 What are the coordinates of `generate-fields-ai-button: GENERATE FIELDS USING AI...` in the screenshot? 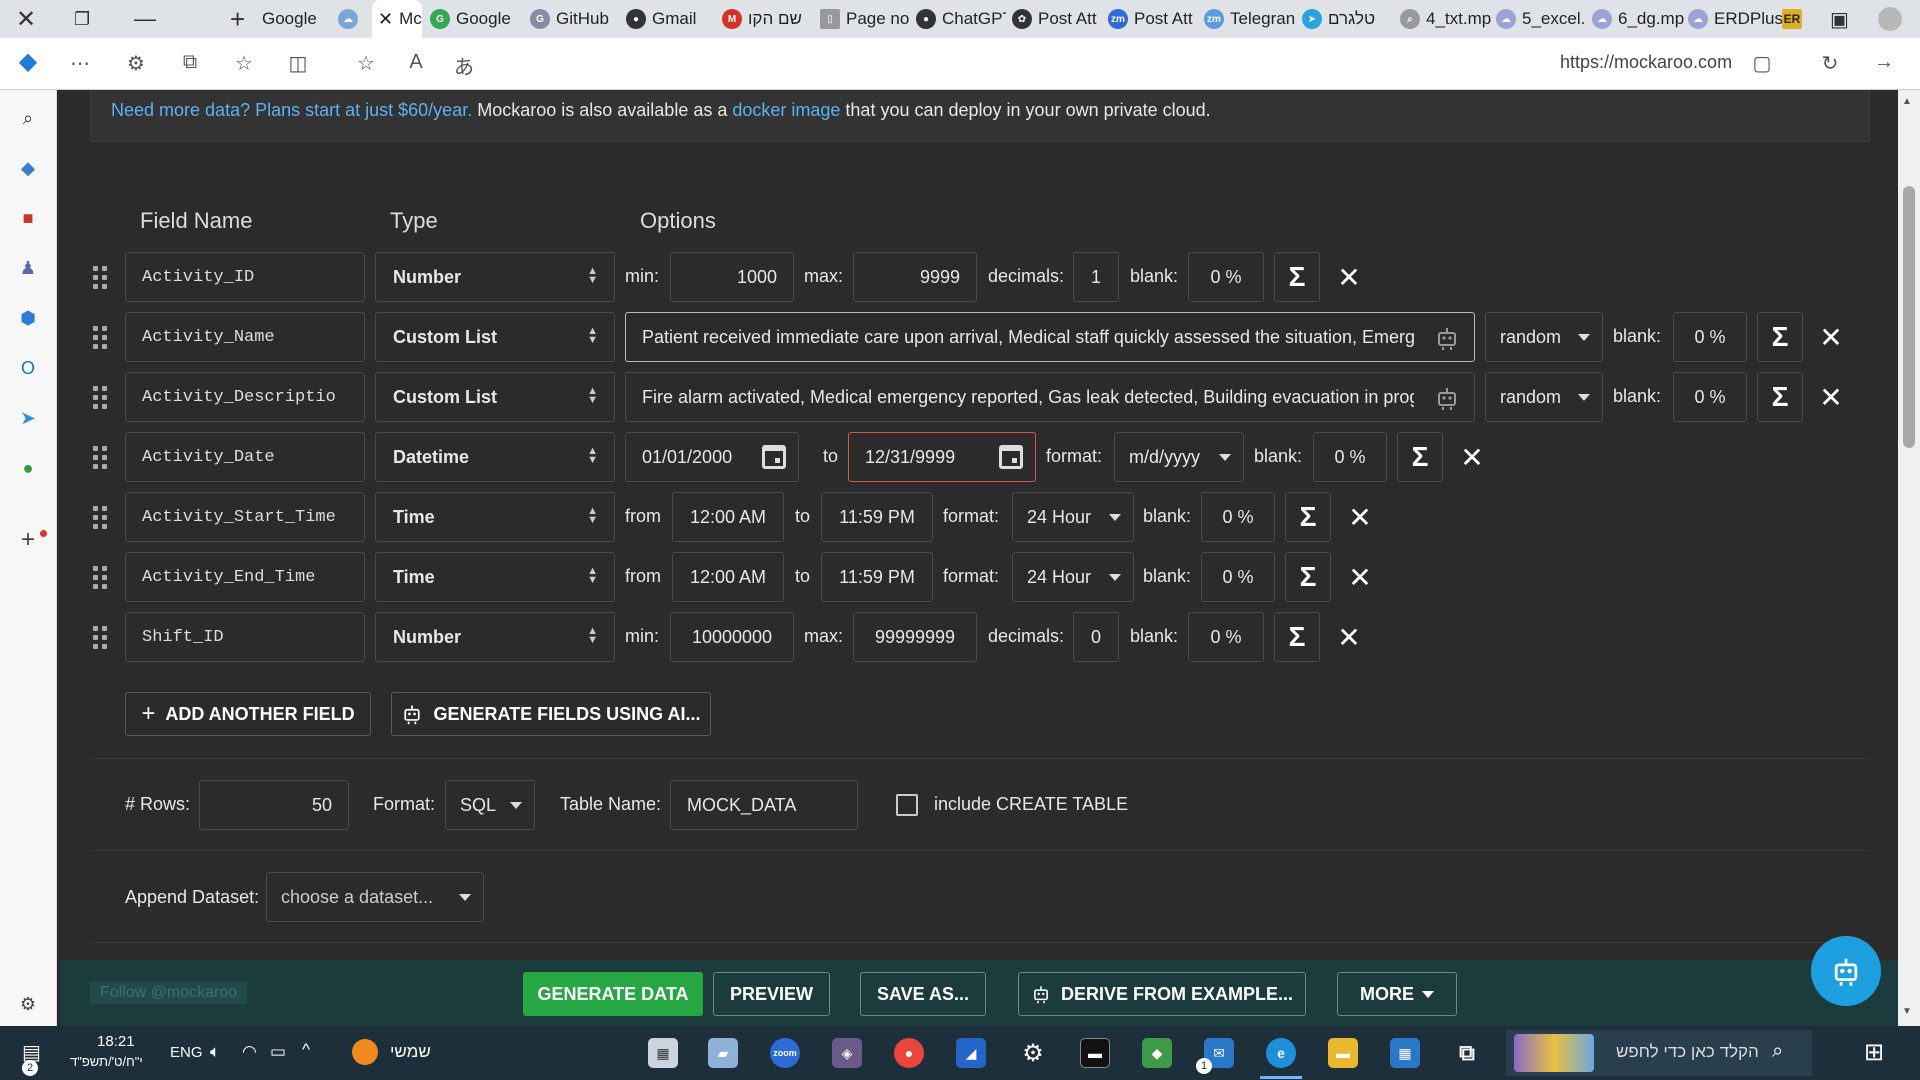 It's located at (551, 714).